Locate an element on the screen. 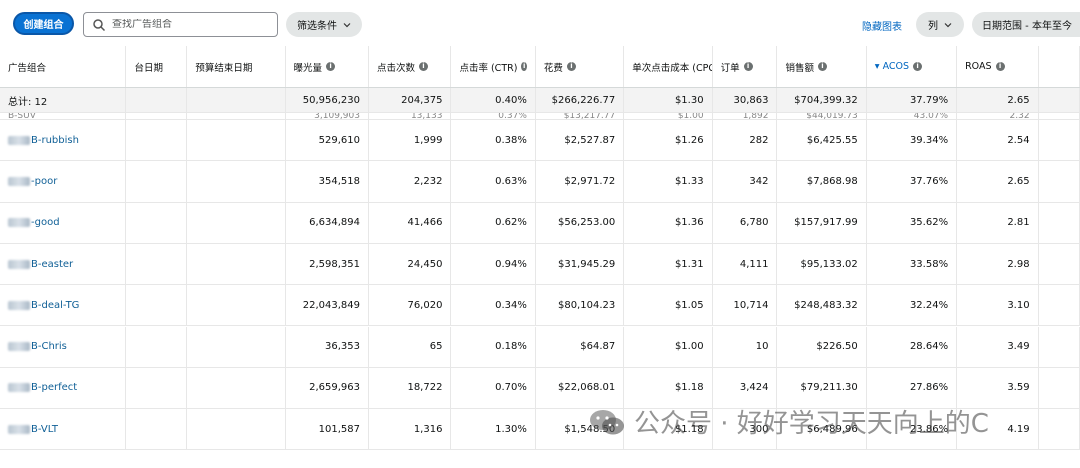  column-header: 预算结束日期 is located at coordinates (236, 66).